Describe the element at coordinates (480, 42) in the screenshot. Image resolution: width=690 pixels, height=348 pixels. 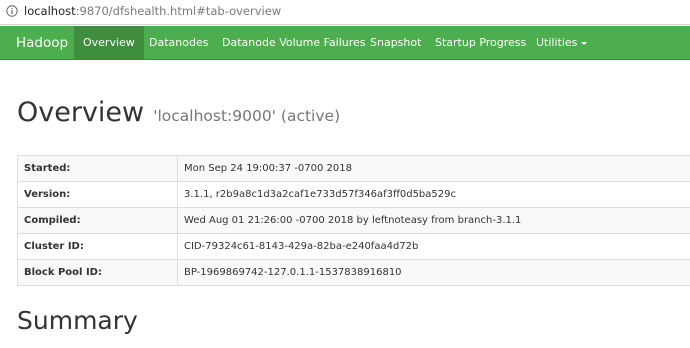
I see `nav-tab-startup-progress: Startup Progress` at that location.